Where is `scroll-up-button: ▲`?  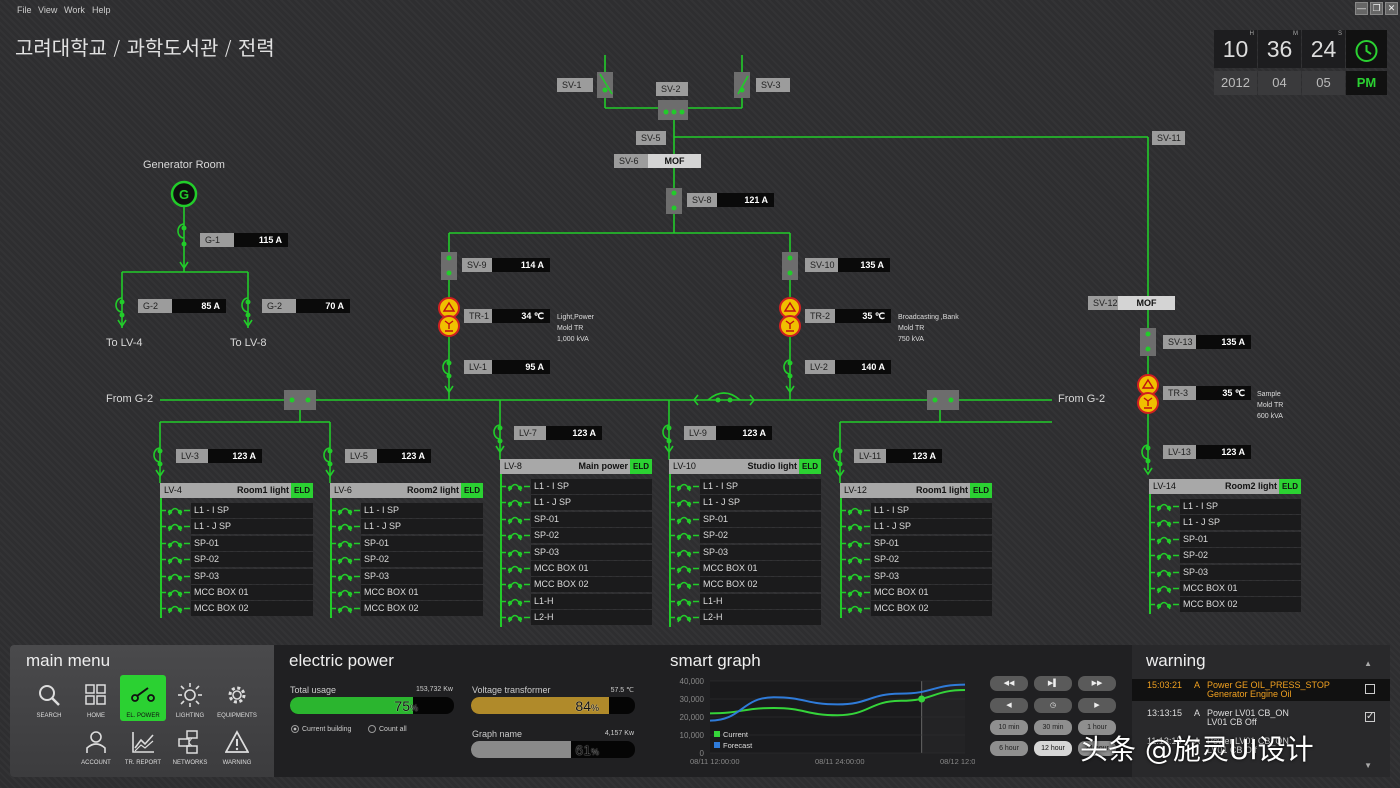
scroll-up-button: ▲ is located at coordinates (1368, 663).